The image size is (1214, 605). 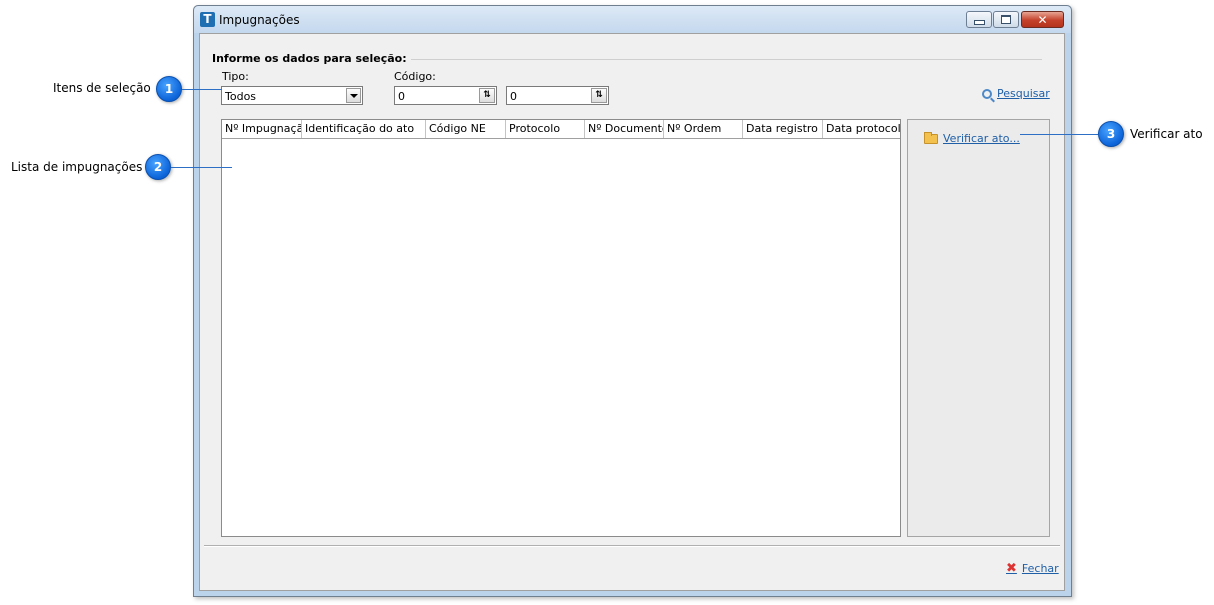 I want to click on close-button: ✖ Fechar, so click(x=1032, y=568).